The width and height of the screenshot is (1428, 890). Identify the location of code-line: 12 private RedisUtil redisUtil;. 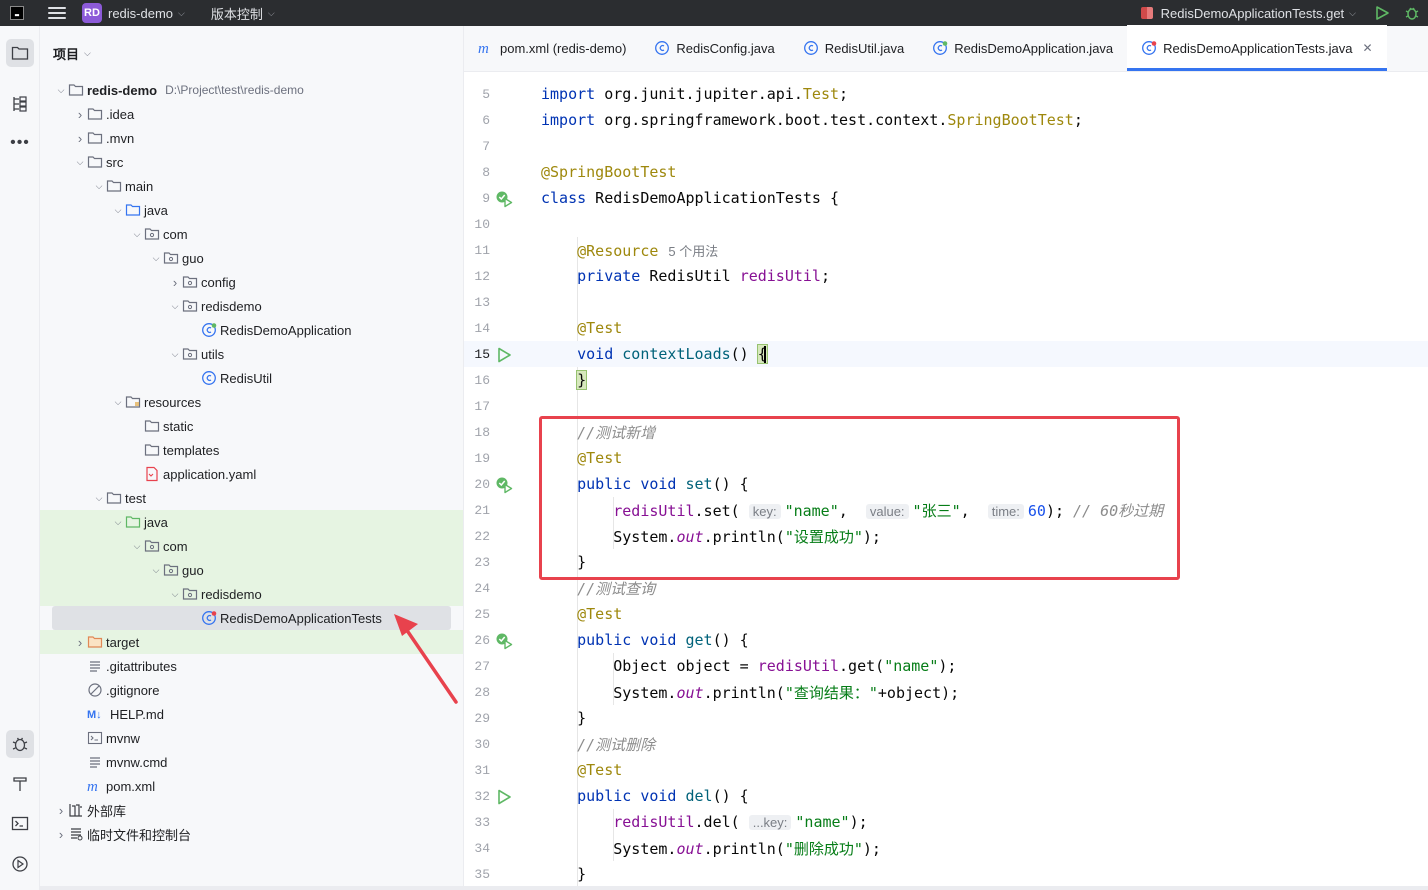
(946, 276).